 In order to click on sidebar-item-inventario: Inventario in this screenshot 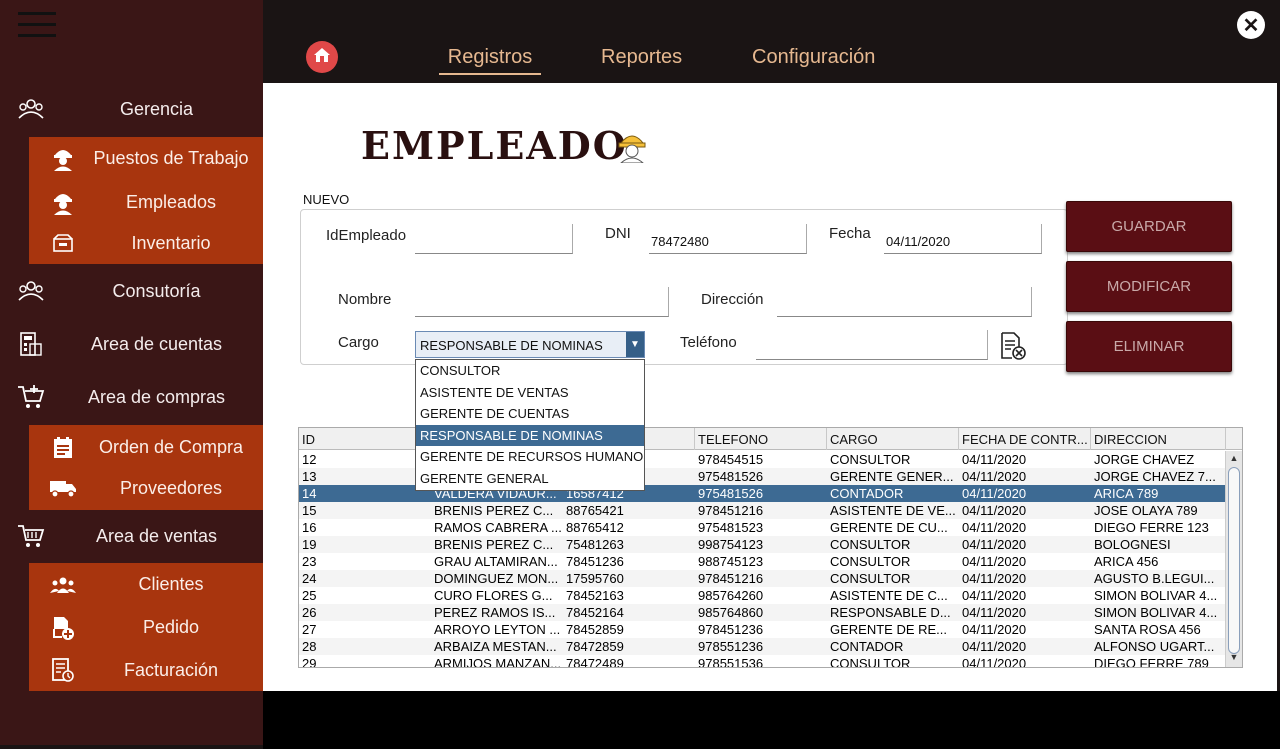, I will do `click(146, 243)`.